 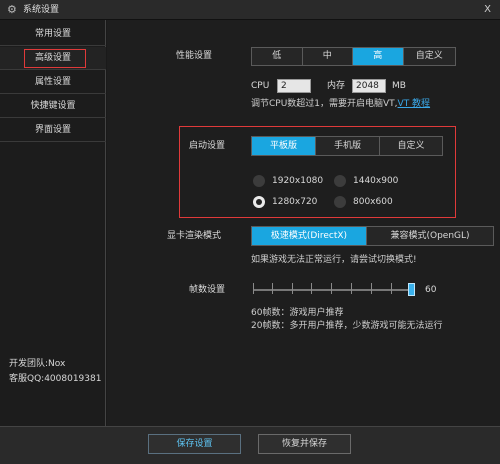 What do you see at coordinates (277, 56) in the screenshot?
I see `perf-option-low: 低` at bounding box center [277, 56].